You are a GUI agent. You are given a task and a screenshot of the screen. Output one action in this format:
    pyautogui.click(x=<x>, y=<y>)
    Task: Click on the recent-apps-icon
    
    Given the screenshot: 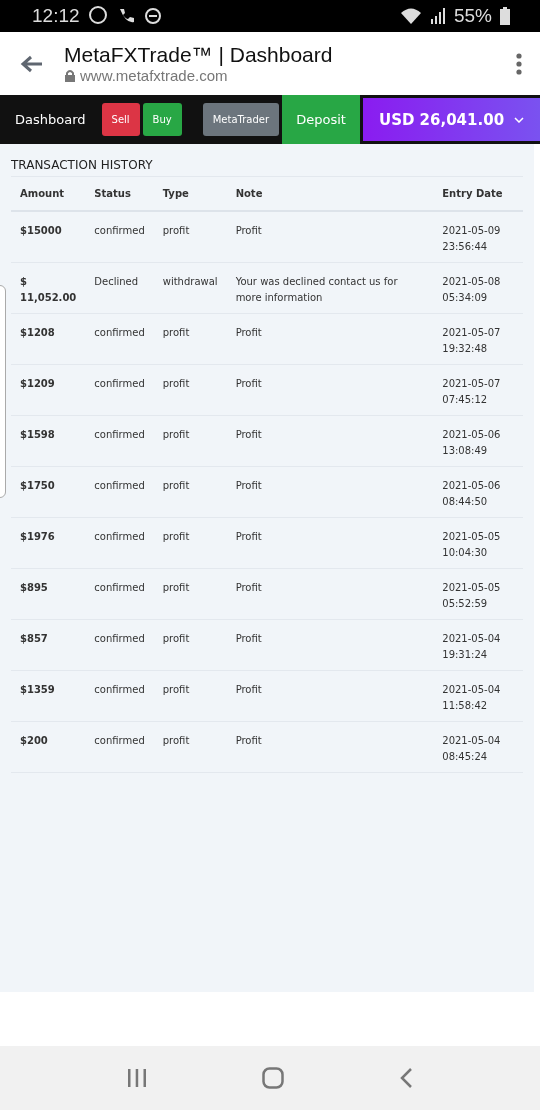 What is the action you would take?
    pyautogui.click(x=137, y=1078)
    